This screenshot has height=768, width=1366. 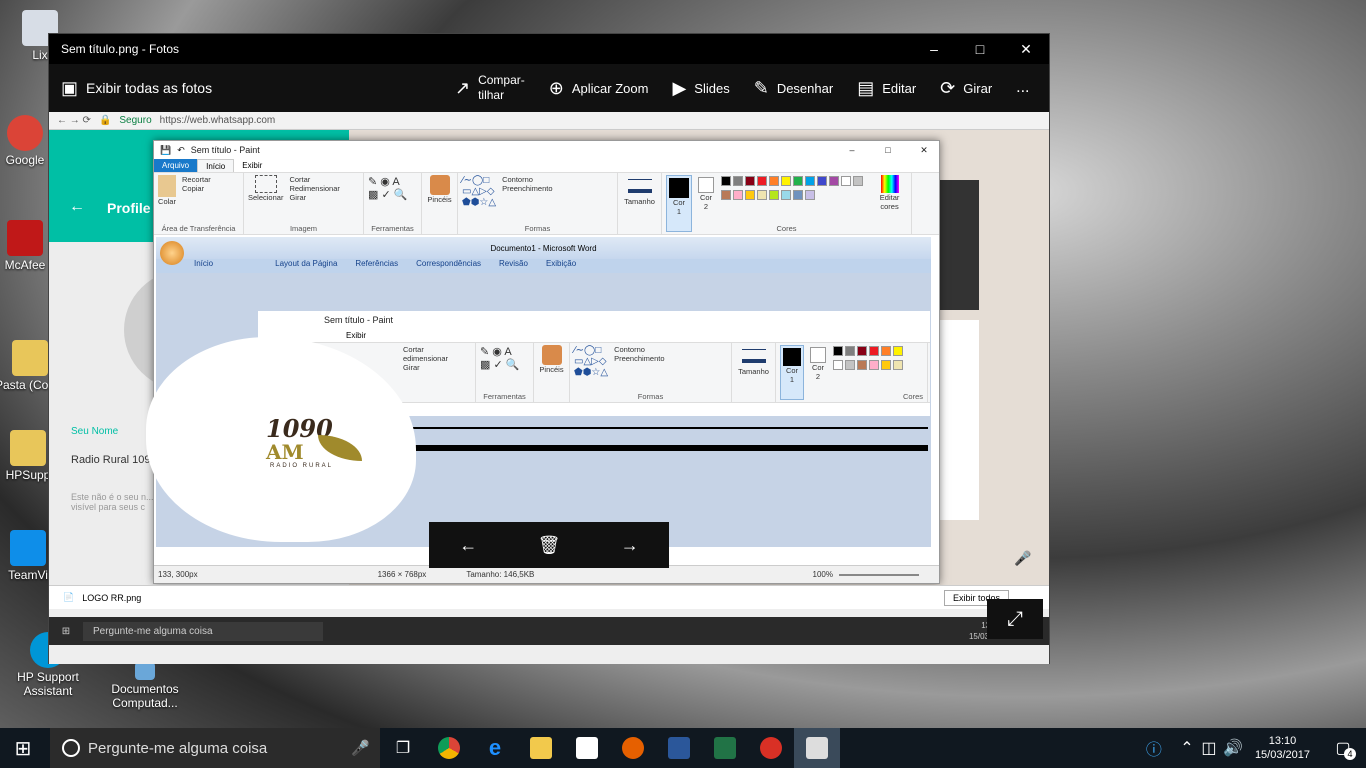 What do you see at coordinates (181, 150) in the screenshot?
I see `undo-icon: ↶` at bounding box center [181, 150].